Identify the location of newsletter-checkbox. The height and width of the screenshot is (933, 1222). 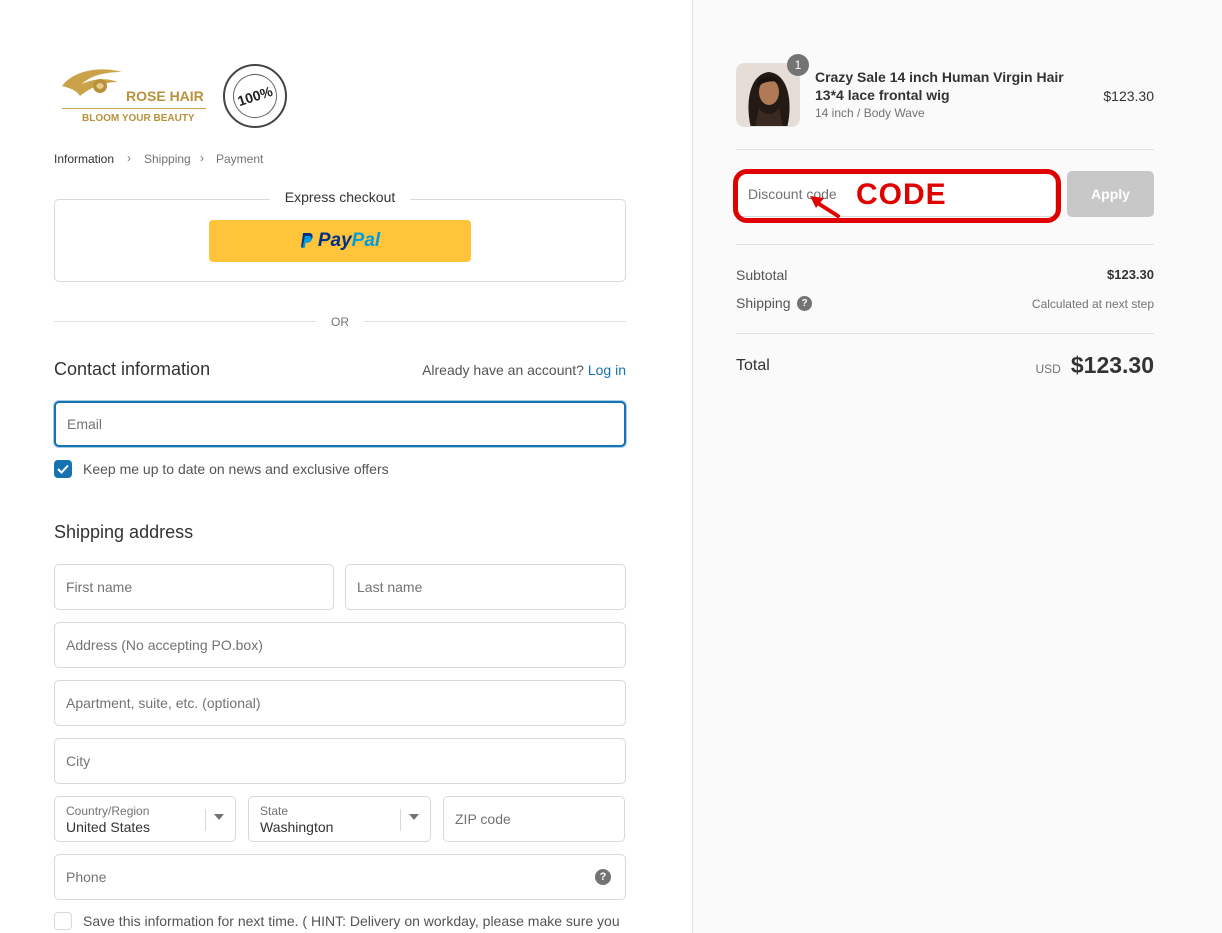
(63, 469).